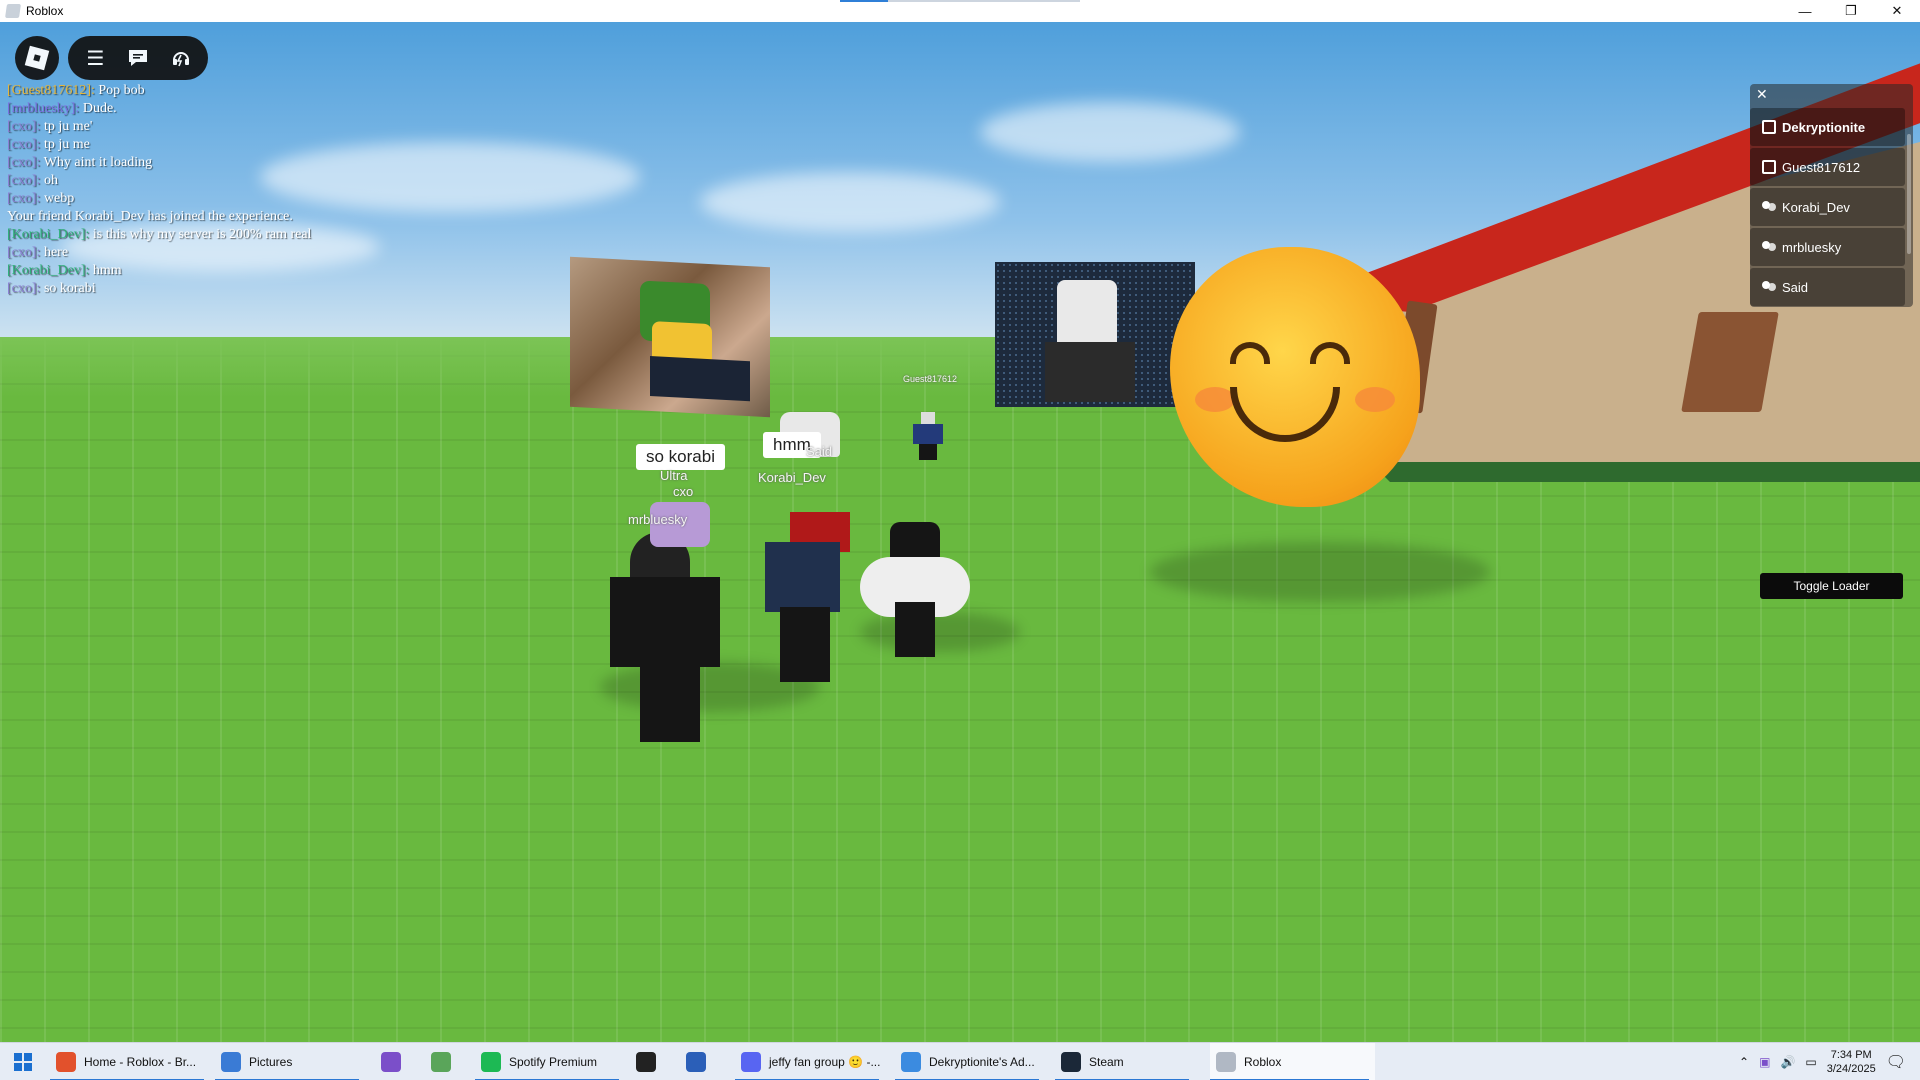  I want to click on taskbar-item-label: Pictures, so click(271, 1062).